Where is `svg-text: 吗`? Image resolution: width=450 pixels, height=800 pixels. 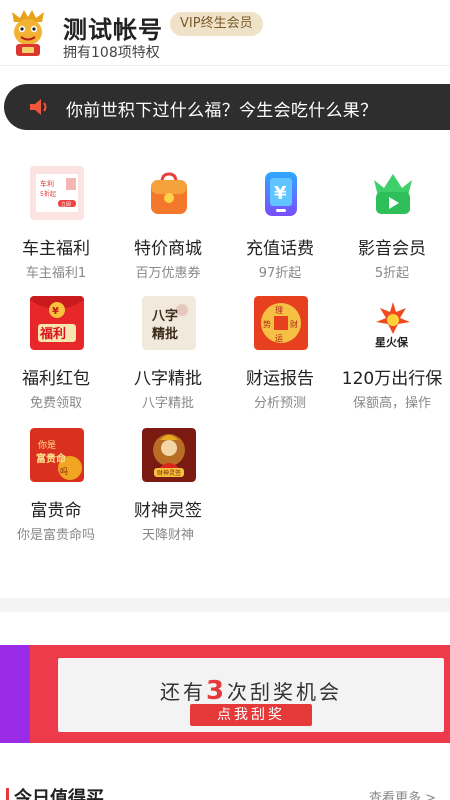 svg-text: 吗 is located at coordinates (64, 471).